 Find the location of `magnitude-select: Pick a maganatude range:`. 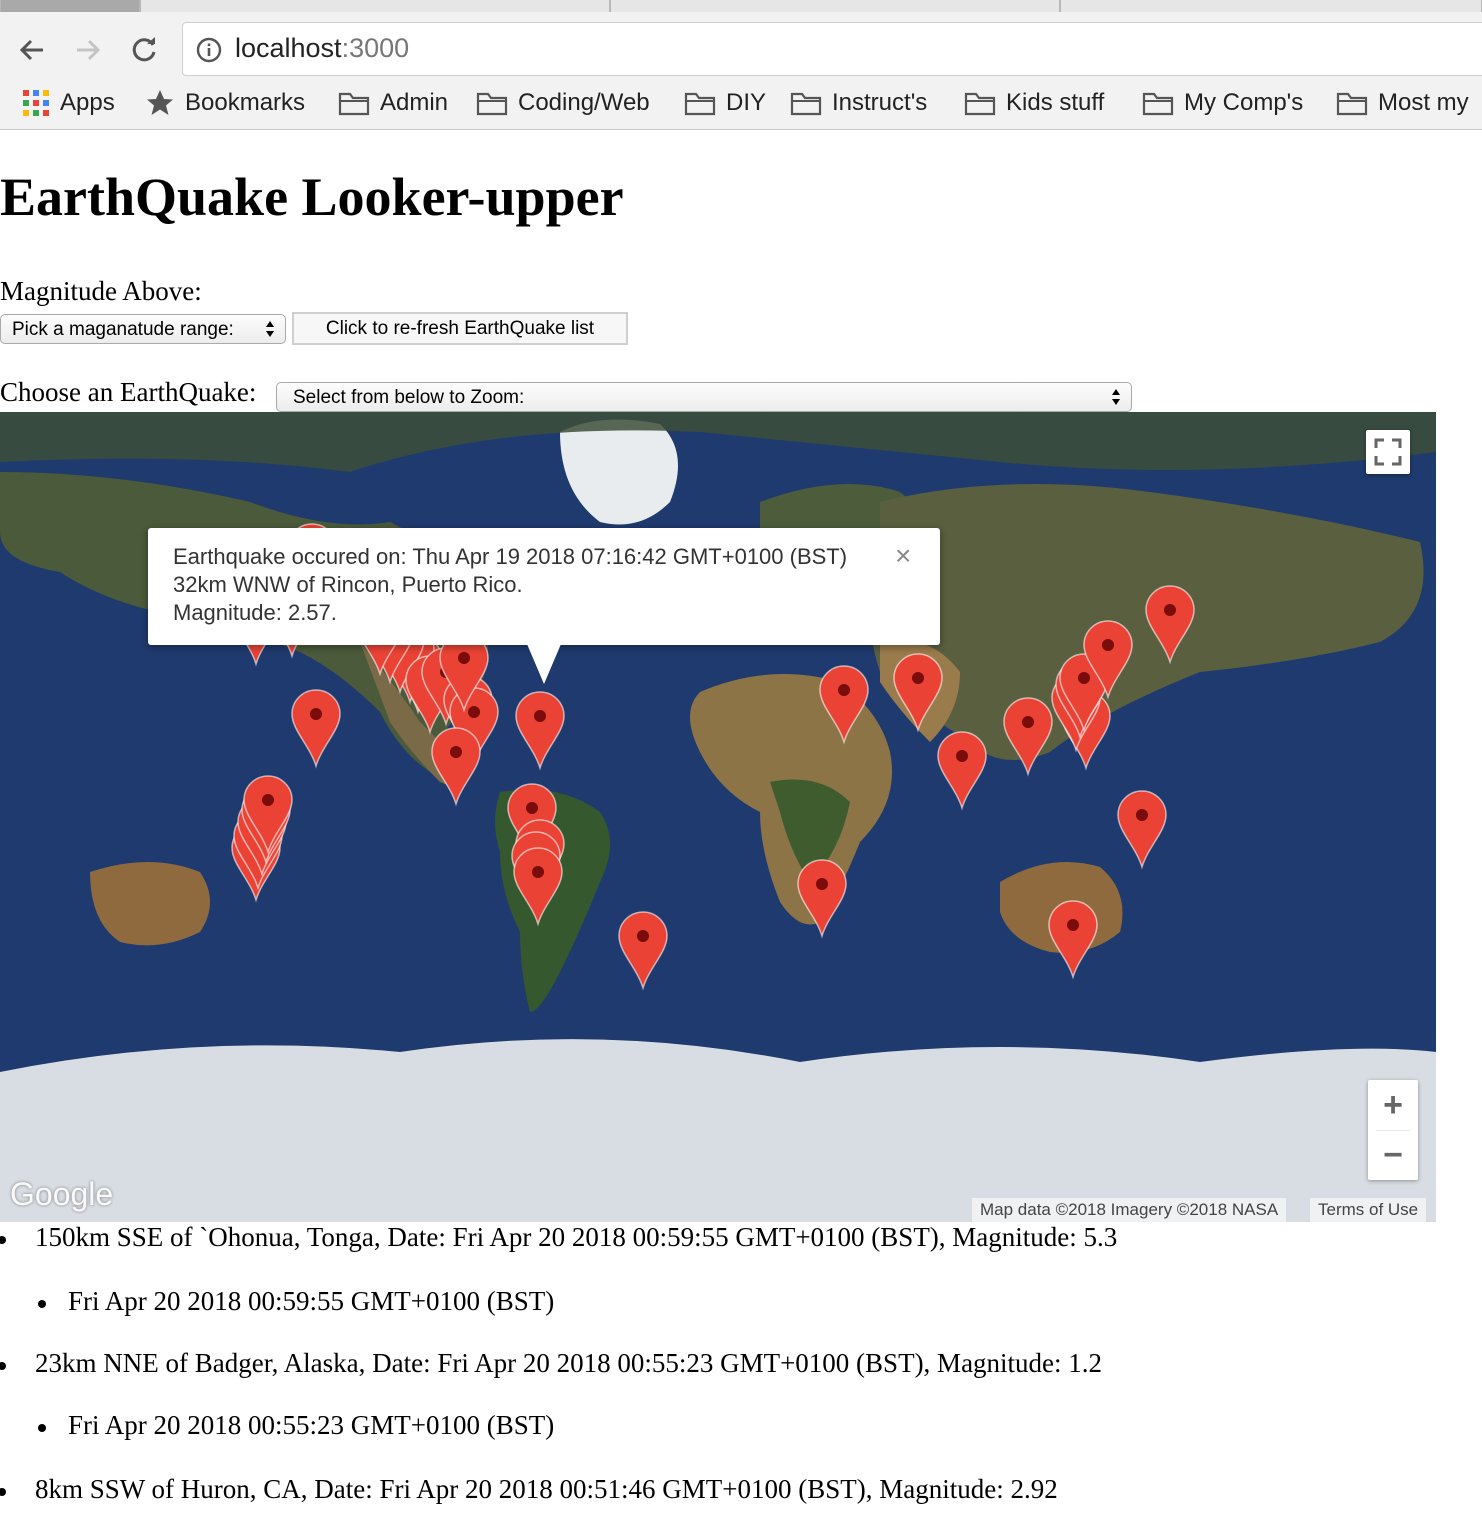

magnitude-select: Pick a maganatude range: is located at coordinates (143, 329).